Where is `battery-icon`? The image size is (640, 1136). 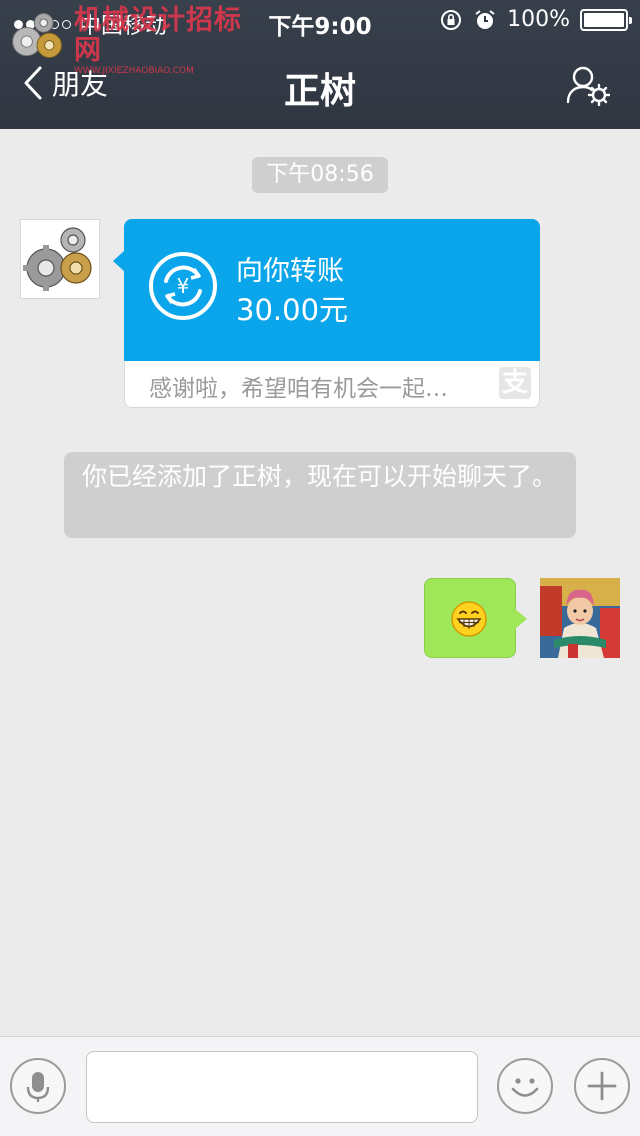 battery-icon is located at coordinates (606, 19).